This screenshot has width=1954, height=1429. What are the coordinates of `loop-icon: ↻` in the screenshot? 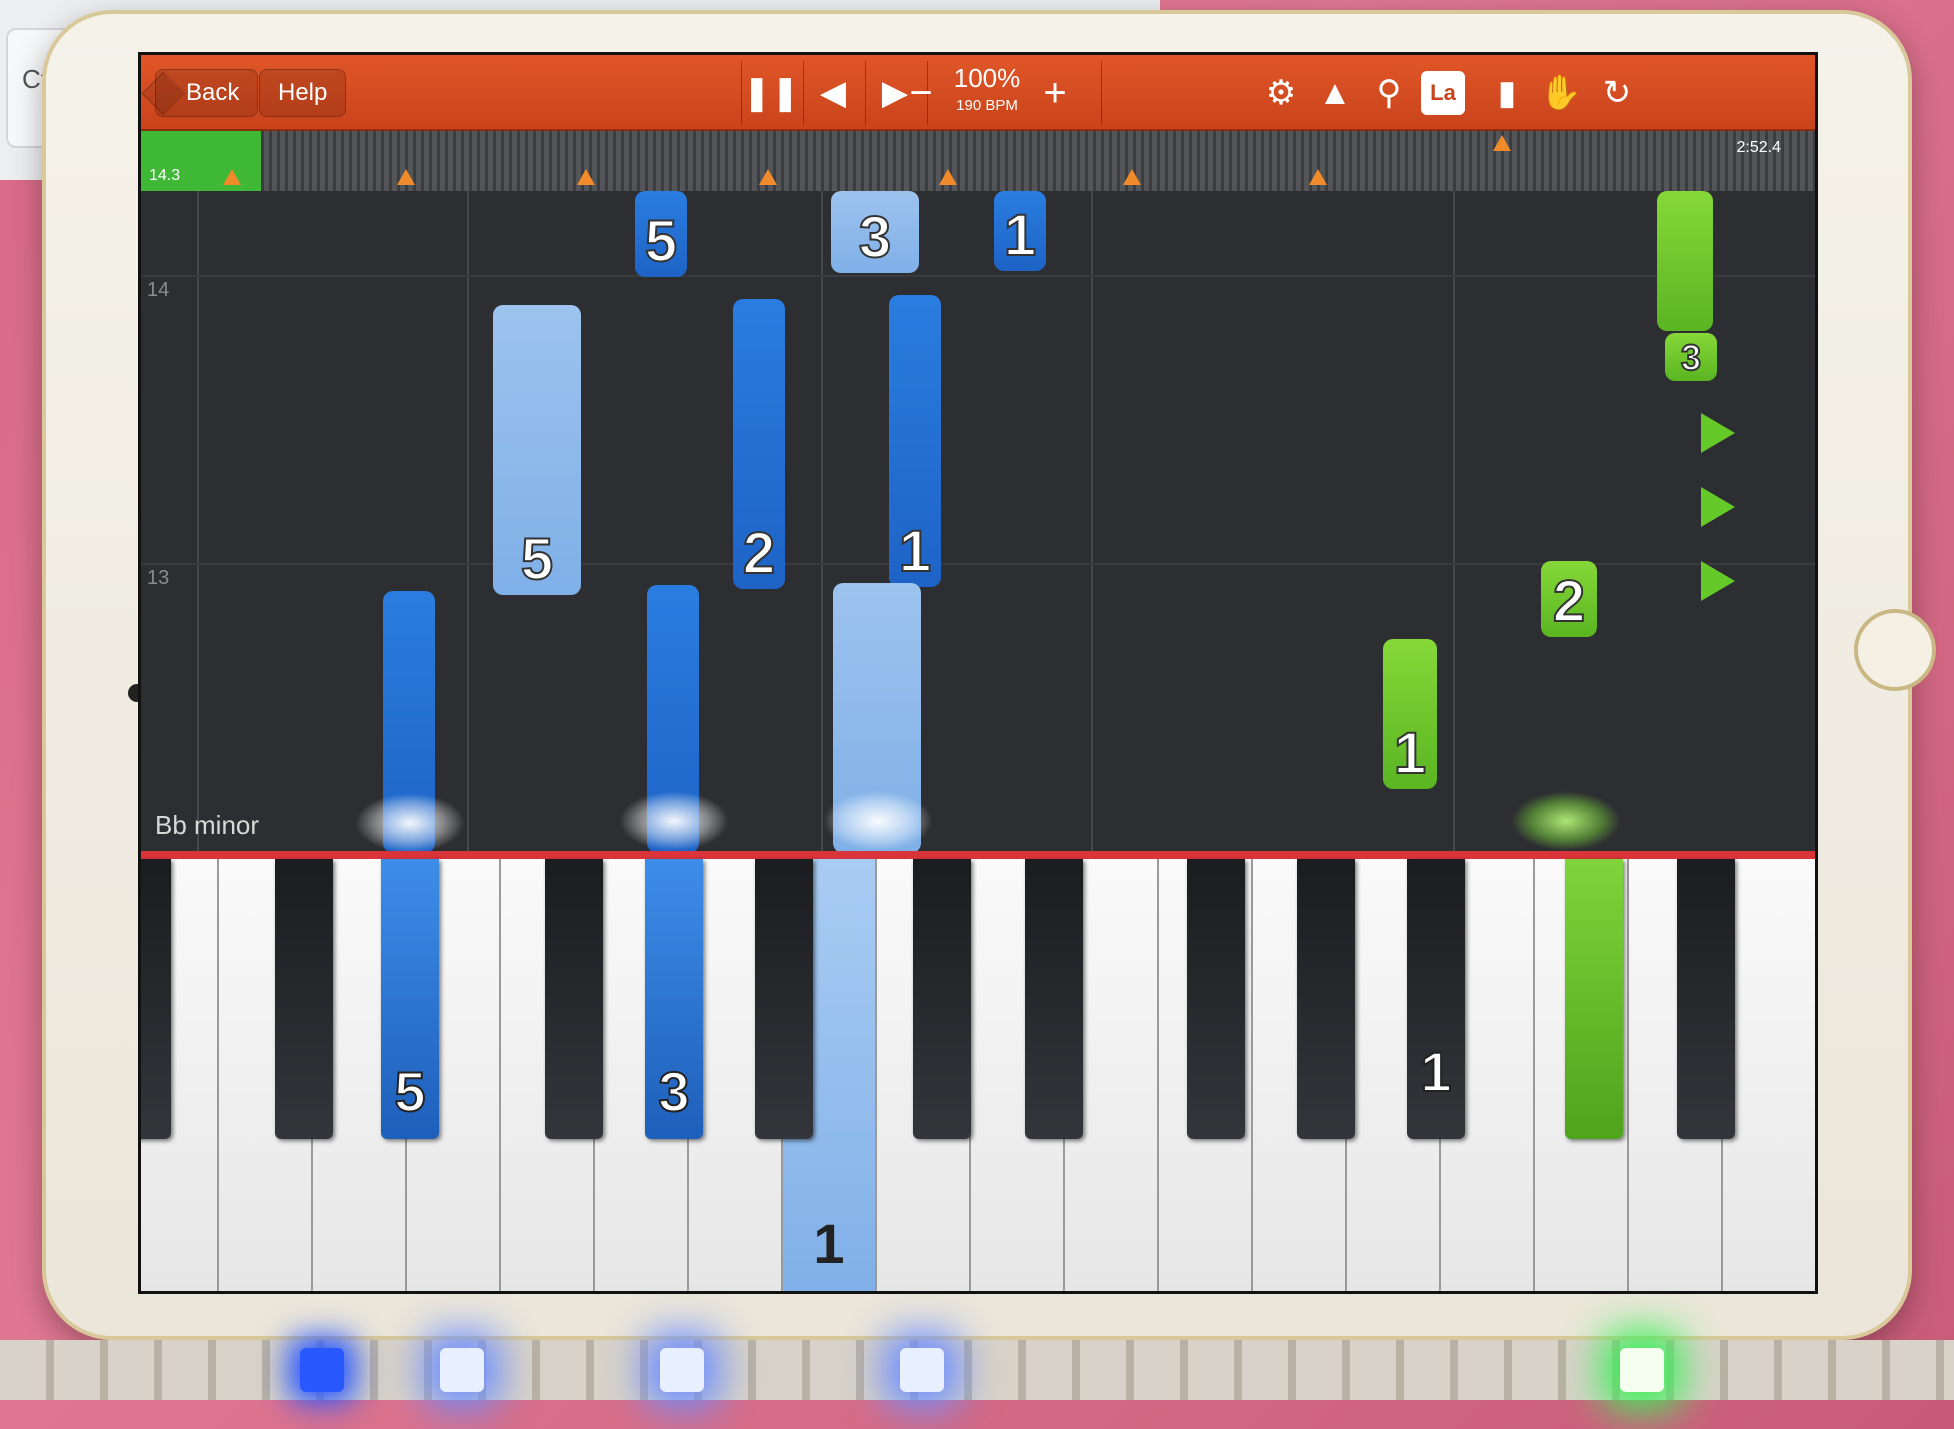 It's located at (1617, 93).